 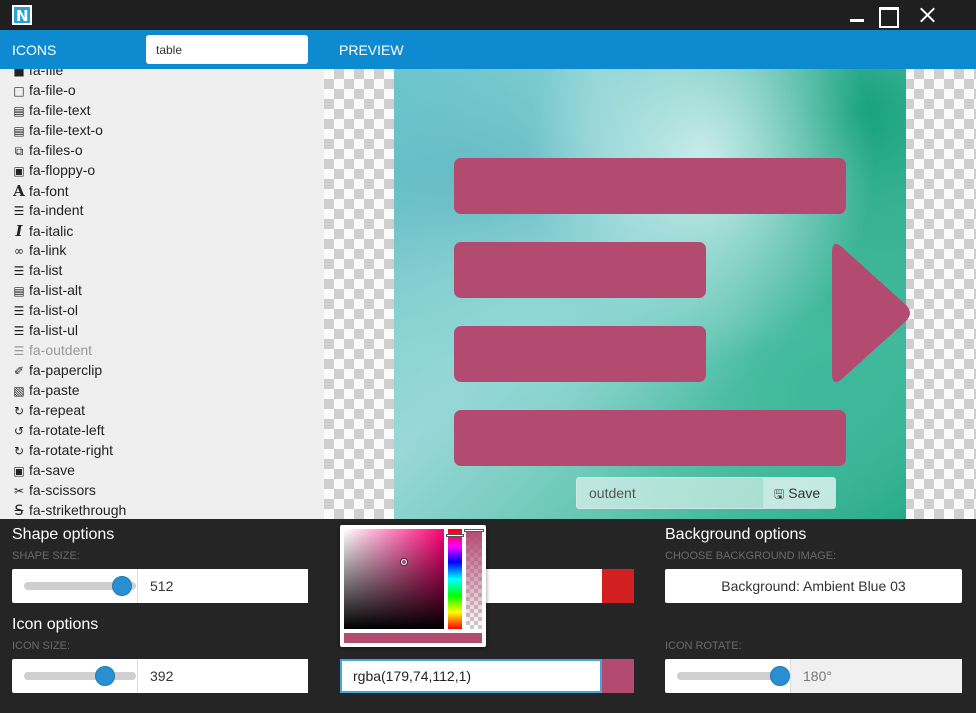 I want to click on floppy-icon: 🖫, so click(x=779, y=494).